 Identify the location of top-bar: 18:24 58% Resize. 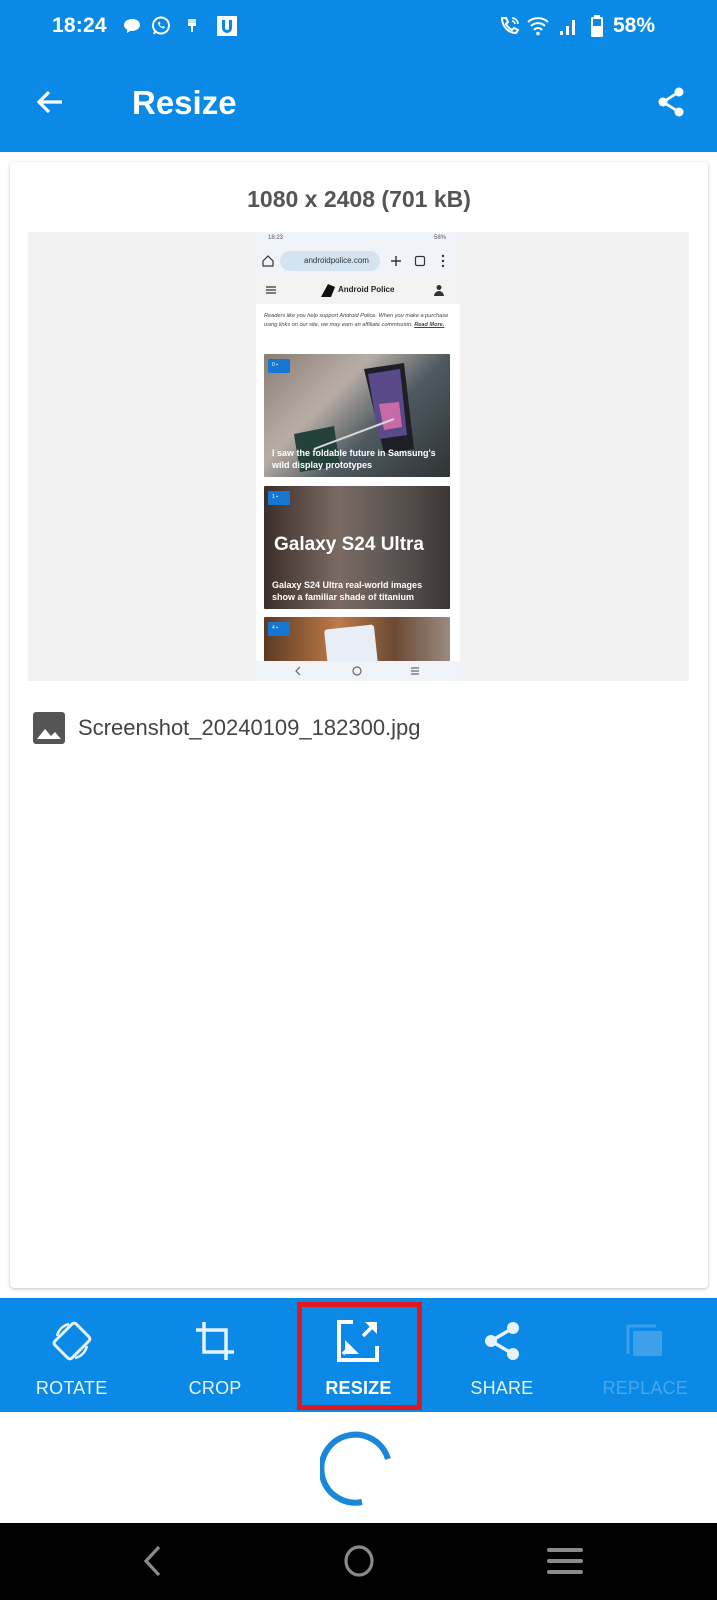
(358, 76).